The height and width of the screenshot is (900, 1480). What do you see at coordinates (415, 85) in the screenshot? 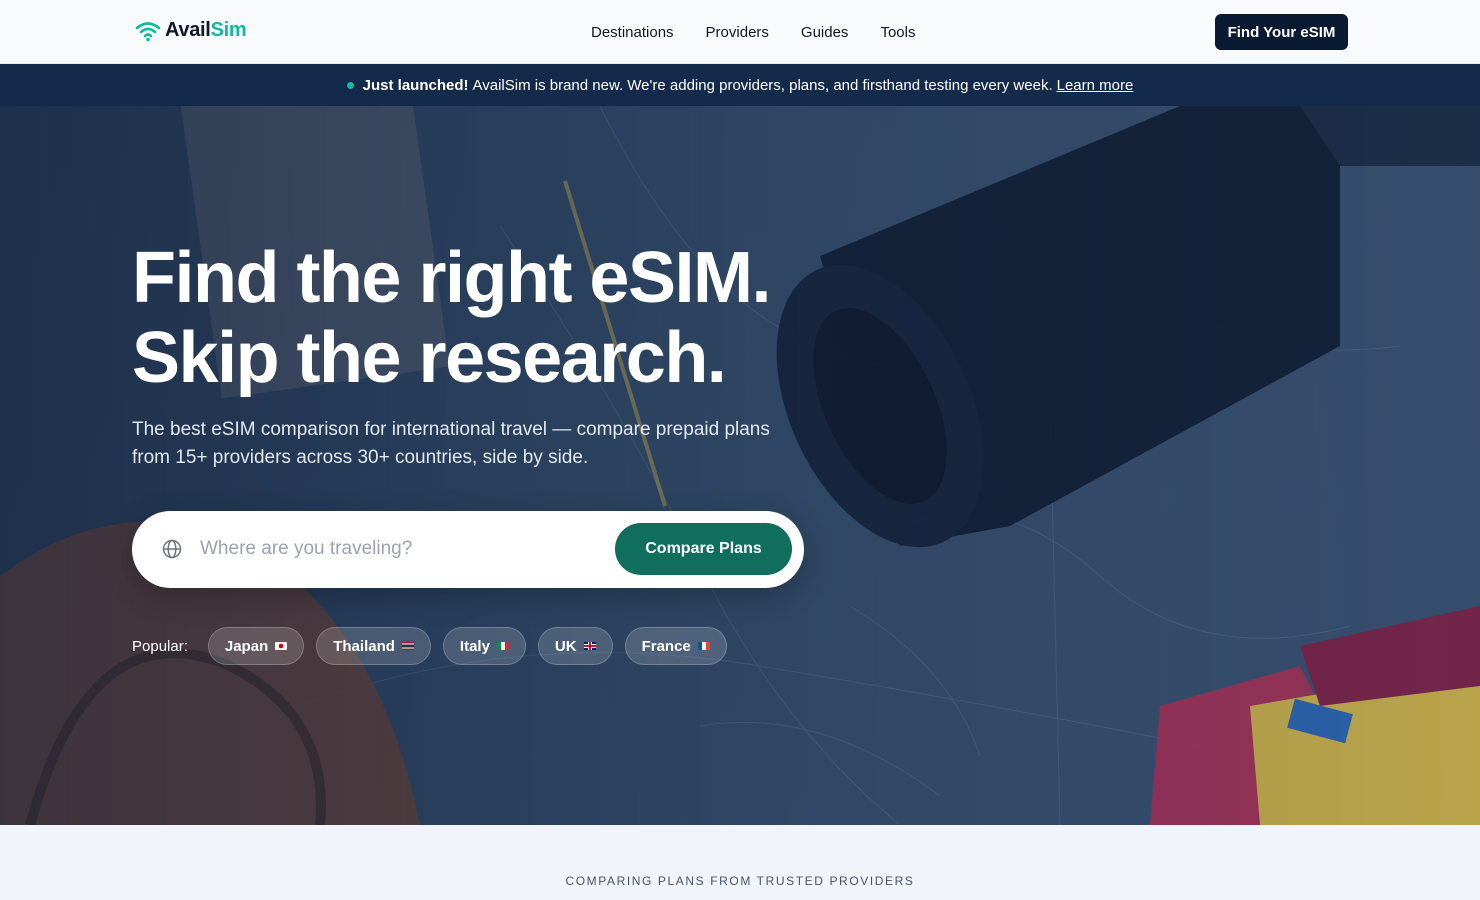
I see `announcement-bold: Just launched!` at bounding box center [415, 85].